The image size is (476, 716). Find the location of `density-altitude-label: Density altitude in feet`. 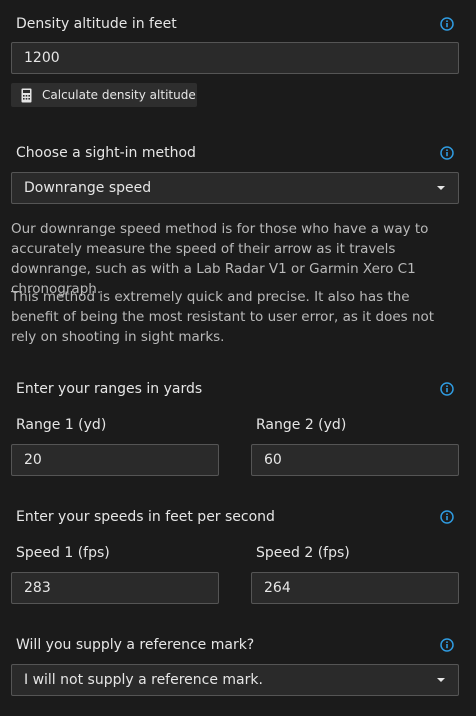

density-altitude-label: Density altitude in feet is located at coordinates (96, 24).